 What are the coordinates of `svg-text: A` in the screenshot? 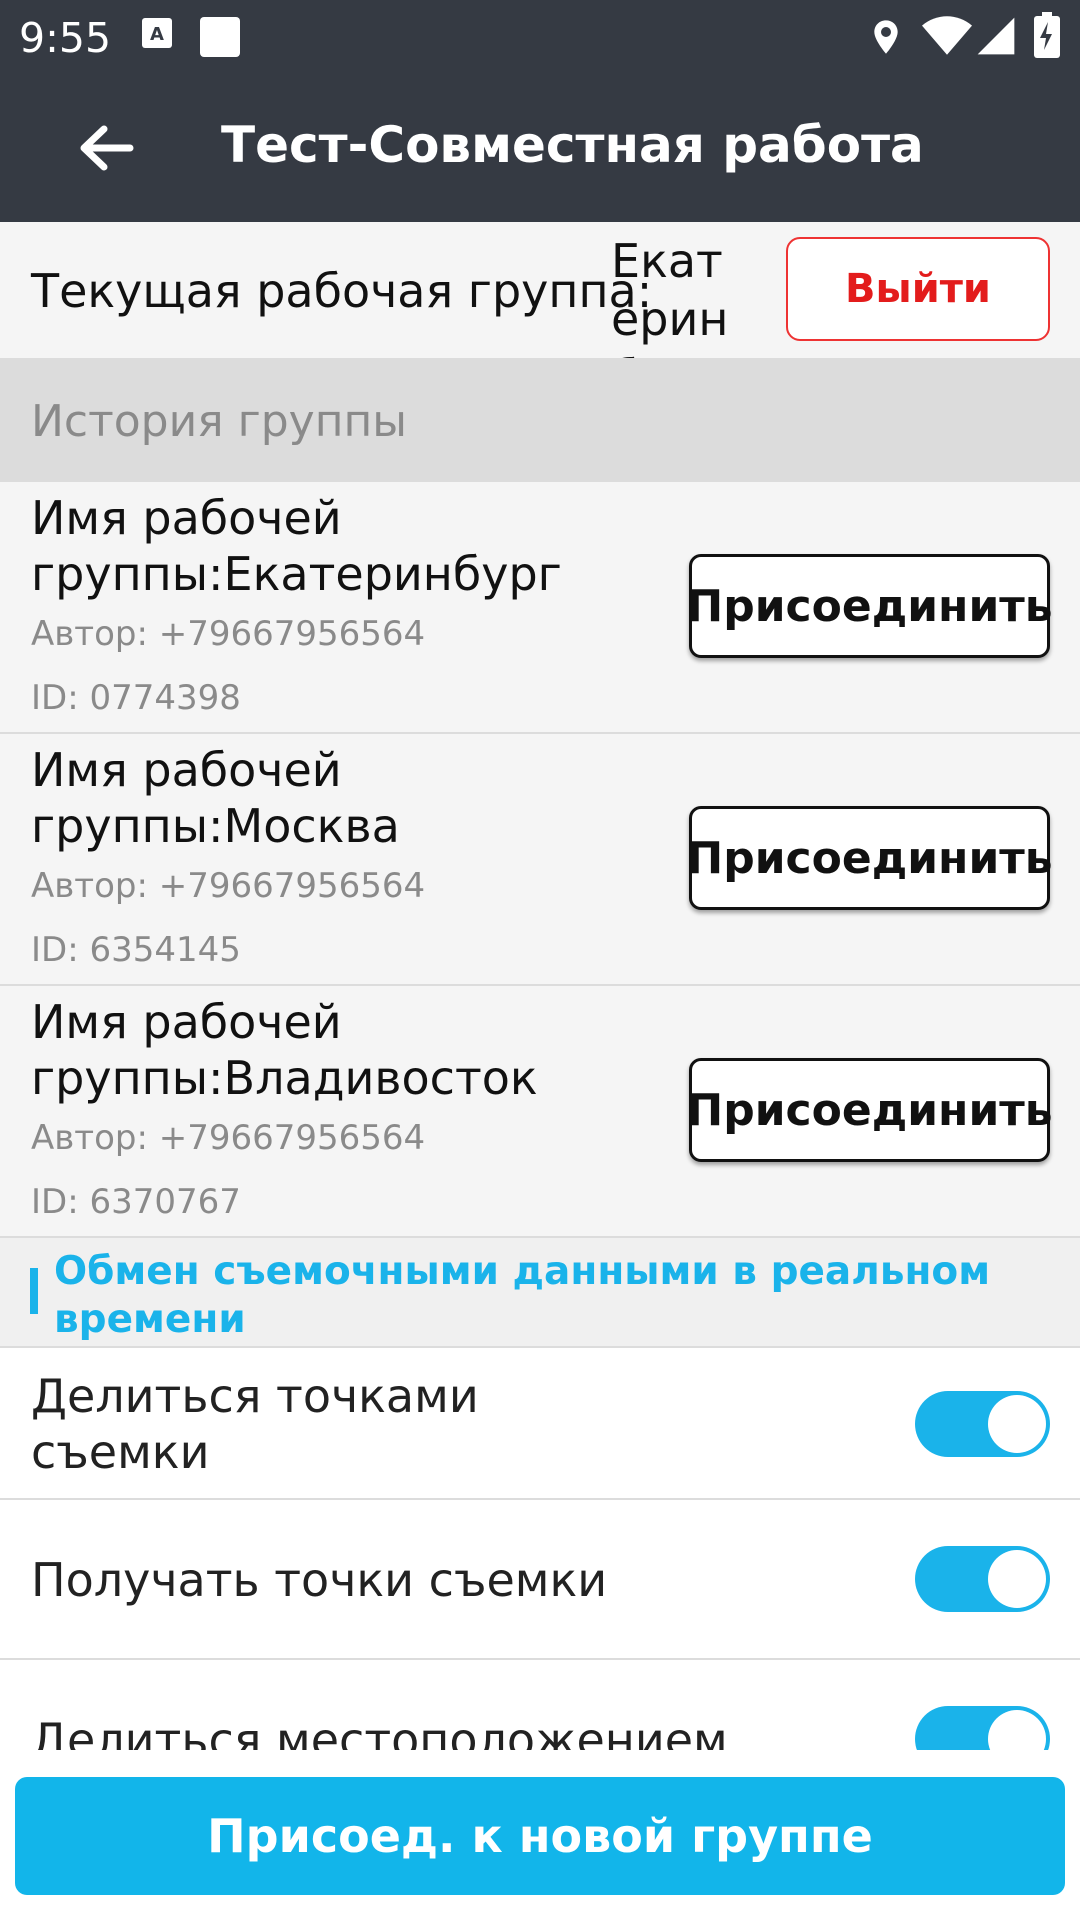 It's located at (157, 34).